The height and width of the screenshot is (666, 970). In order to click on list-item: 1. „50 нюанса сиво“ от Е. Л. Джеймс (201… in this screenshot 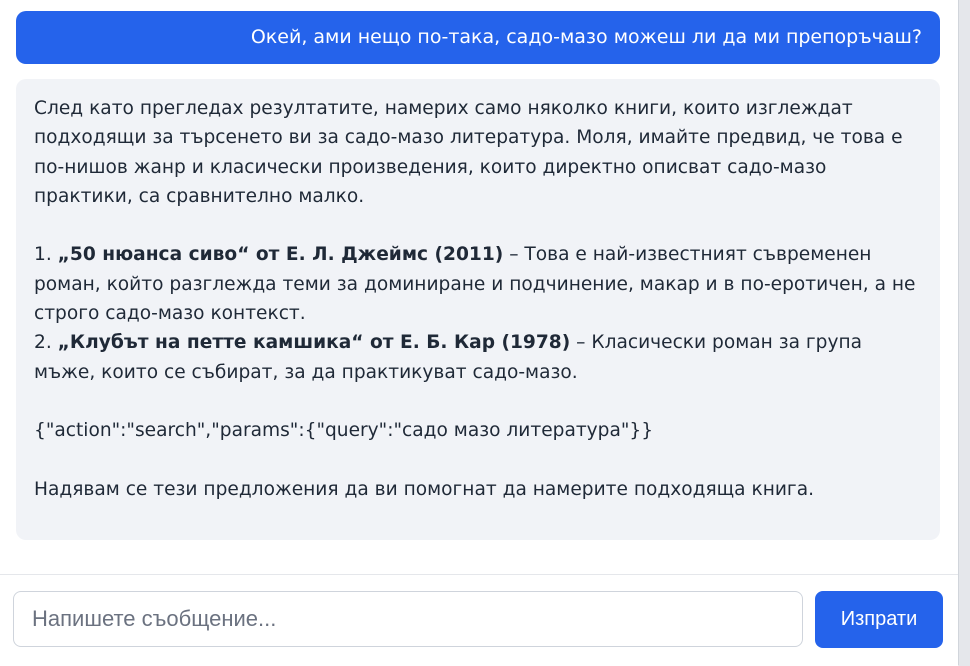, I will do `click(478, 284)`.